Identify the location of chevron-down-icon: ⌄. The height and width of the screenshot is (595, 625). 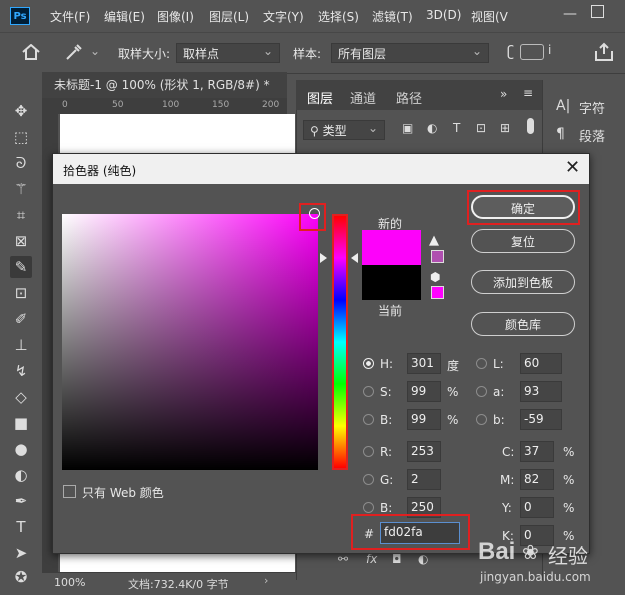
(95, 51).